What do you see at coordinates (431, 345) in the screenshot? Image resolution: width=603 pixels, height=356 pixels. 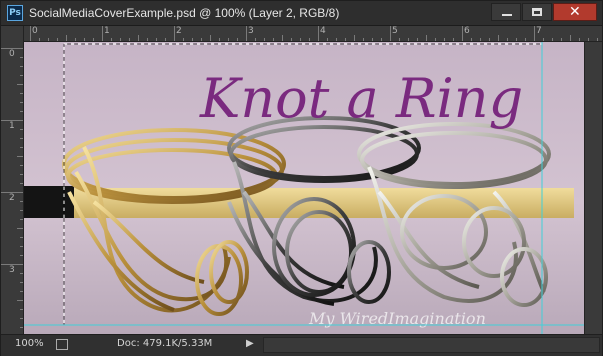 I see `horizontal-scrollbar` at bounding box center [431, 345].